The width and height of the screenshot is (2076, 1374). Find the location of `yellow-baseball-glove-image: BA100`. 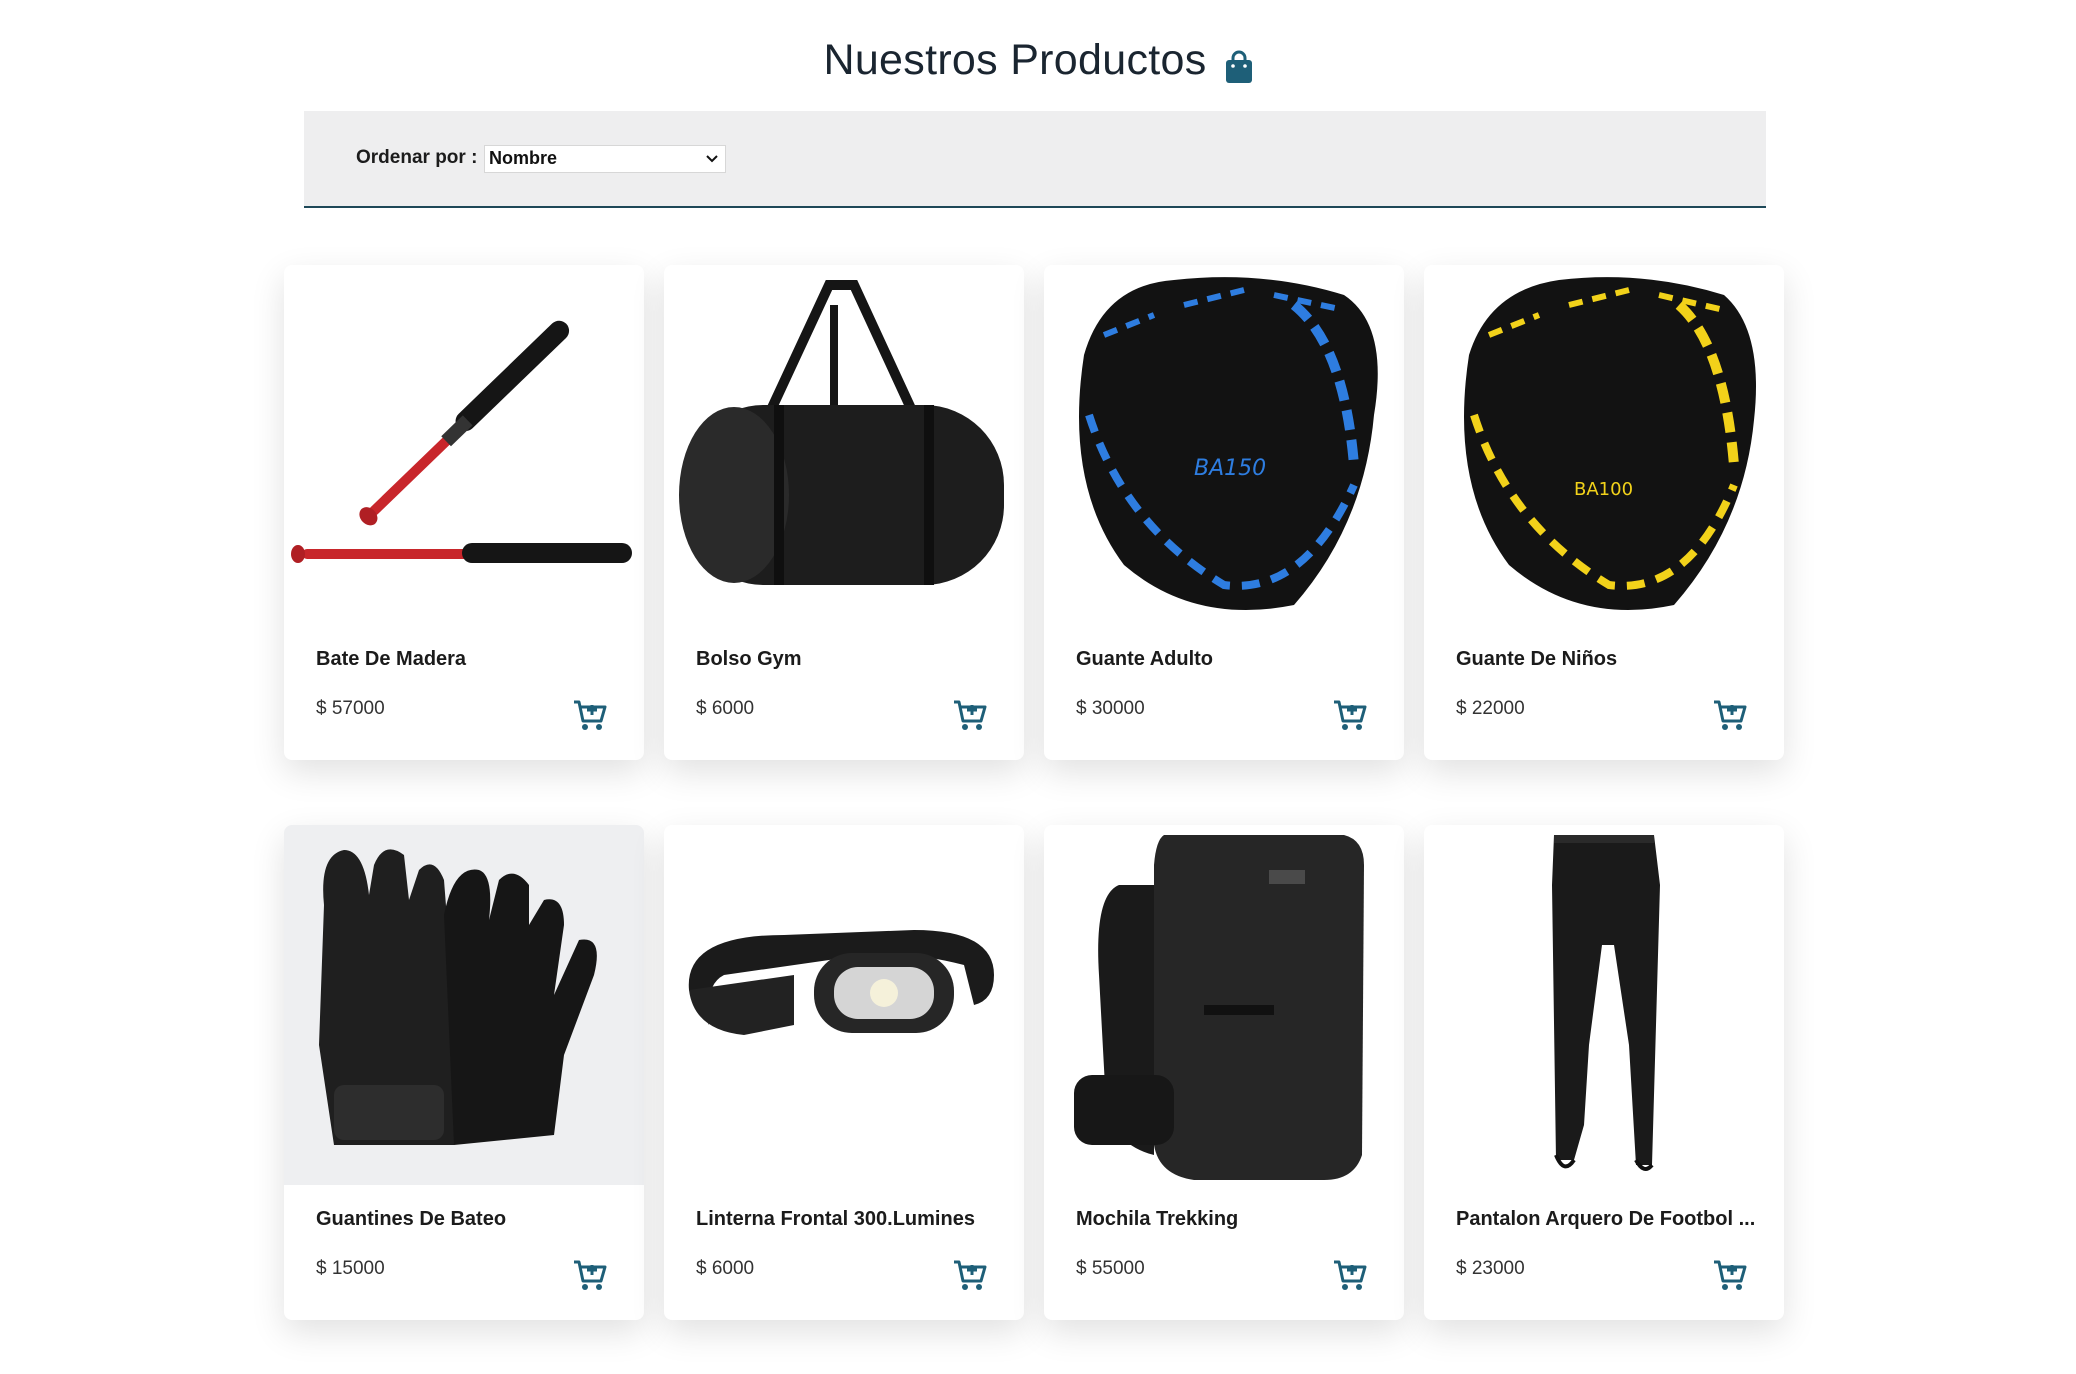

yellow-baseball-glove-image: BA100 is located at coordinates (1604, 445).